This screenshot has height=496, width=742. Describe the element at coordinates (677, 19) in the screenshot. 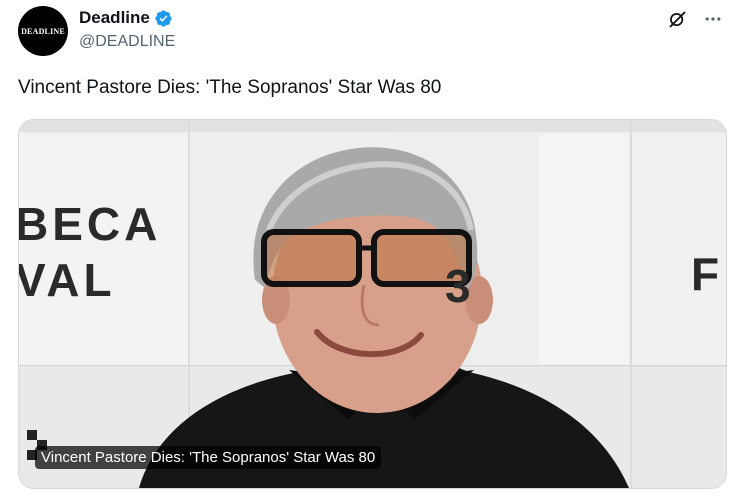

I see `grok-icon` at that location.